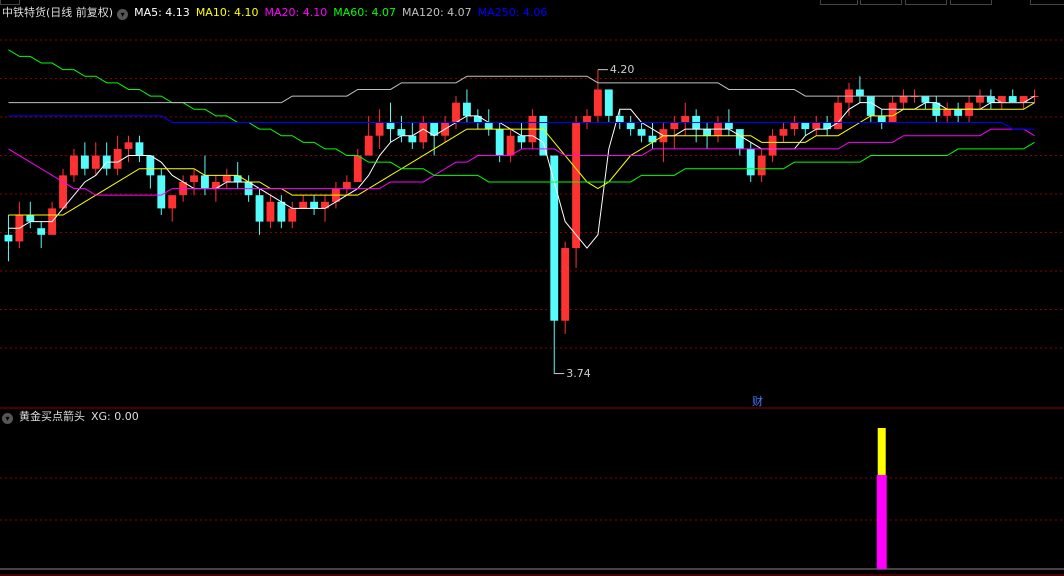 The width and height of the screenshot is (1064, 576). What do you see at coordinates (227, 12) in the screenshot?
I see `ma-legend-item: MA10: 4.10` at bounding box center [227, 12].